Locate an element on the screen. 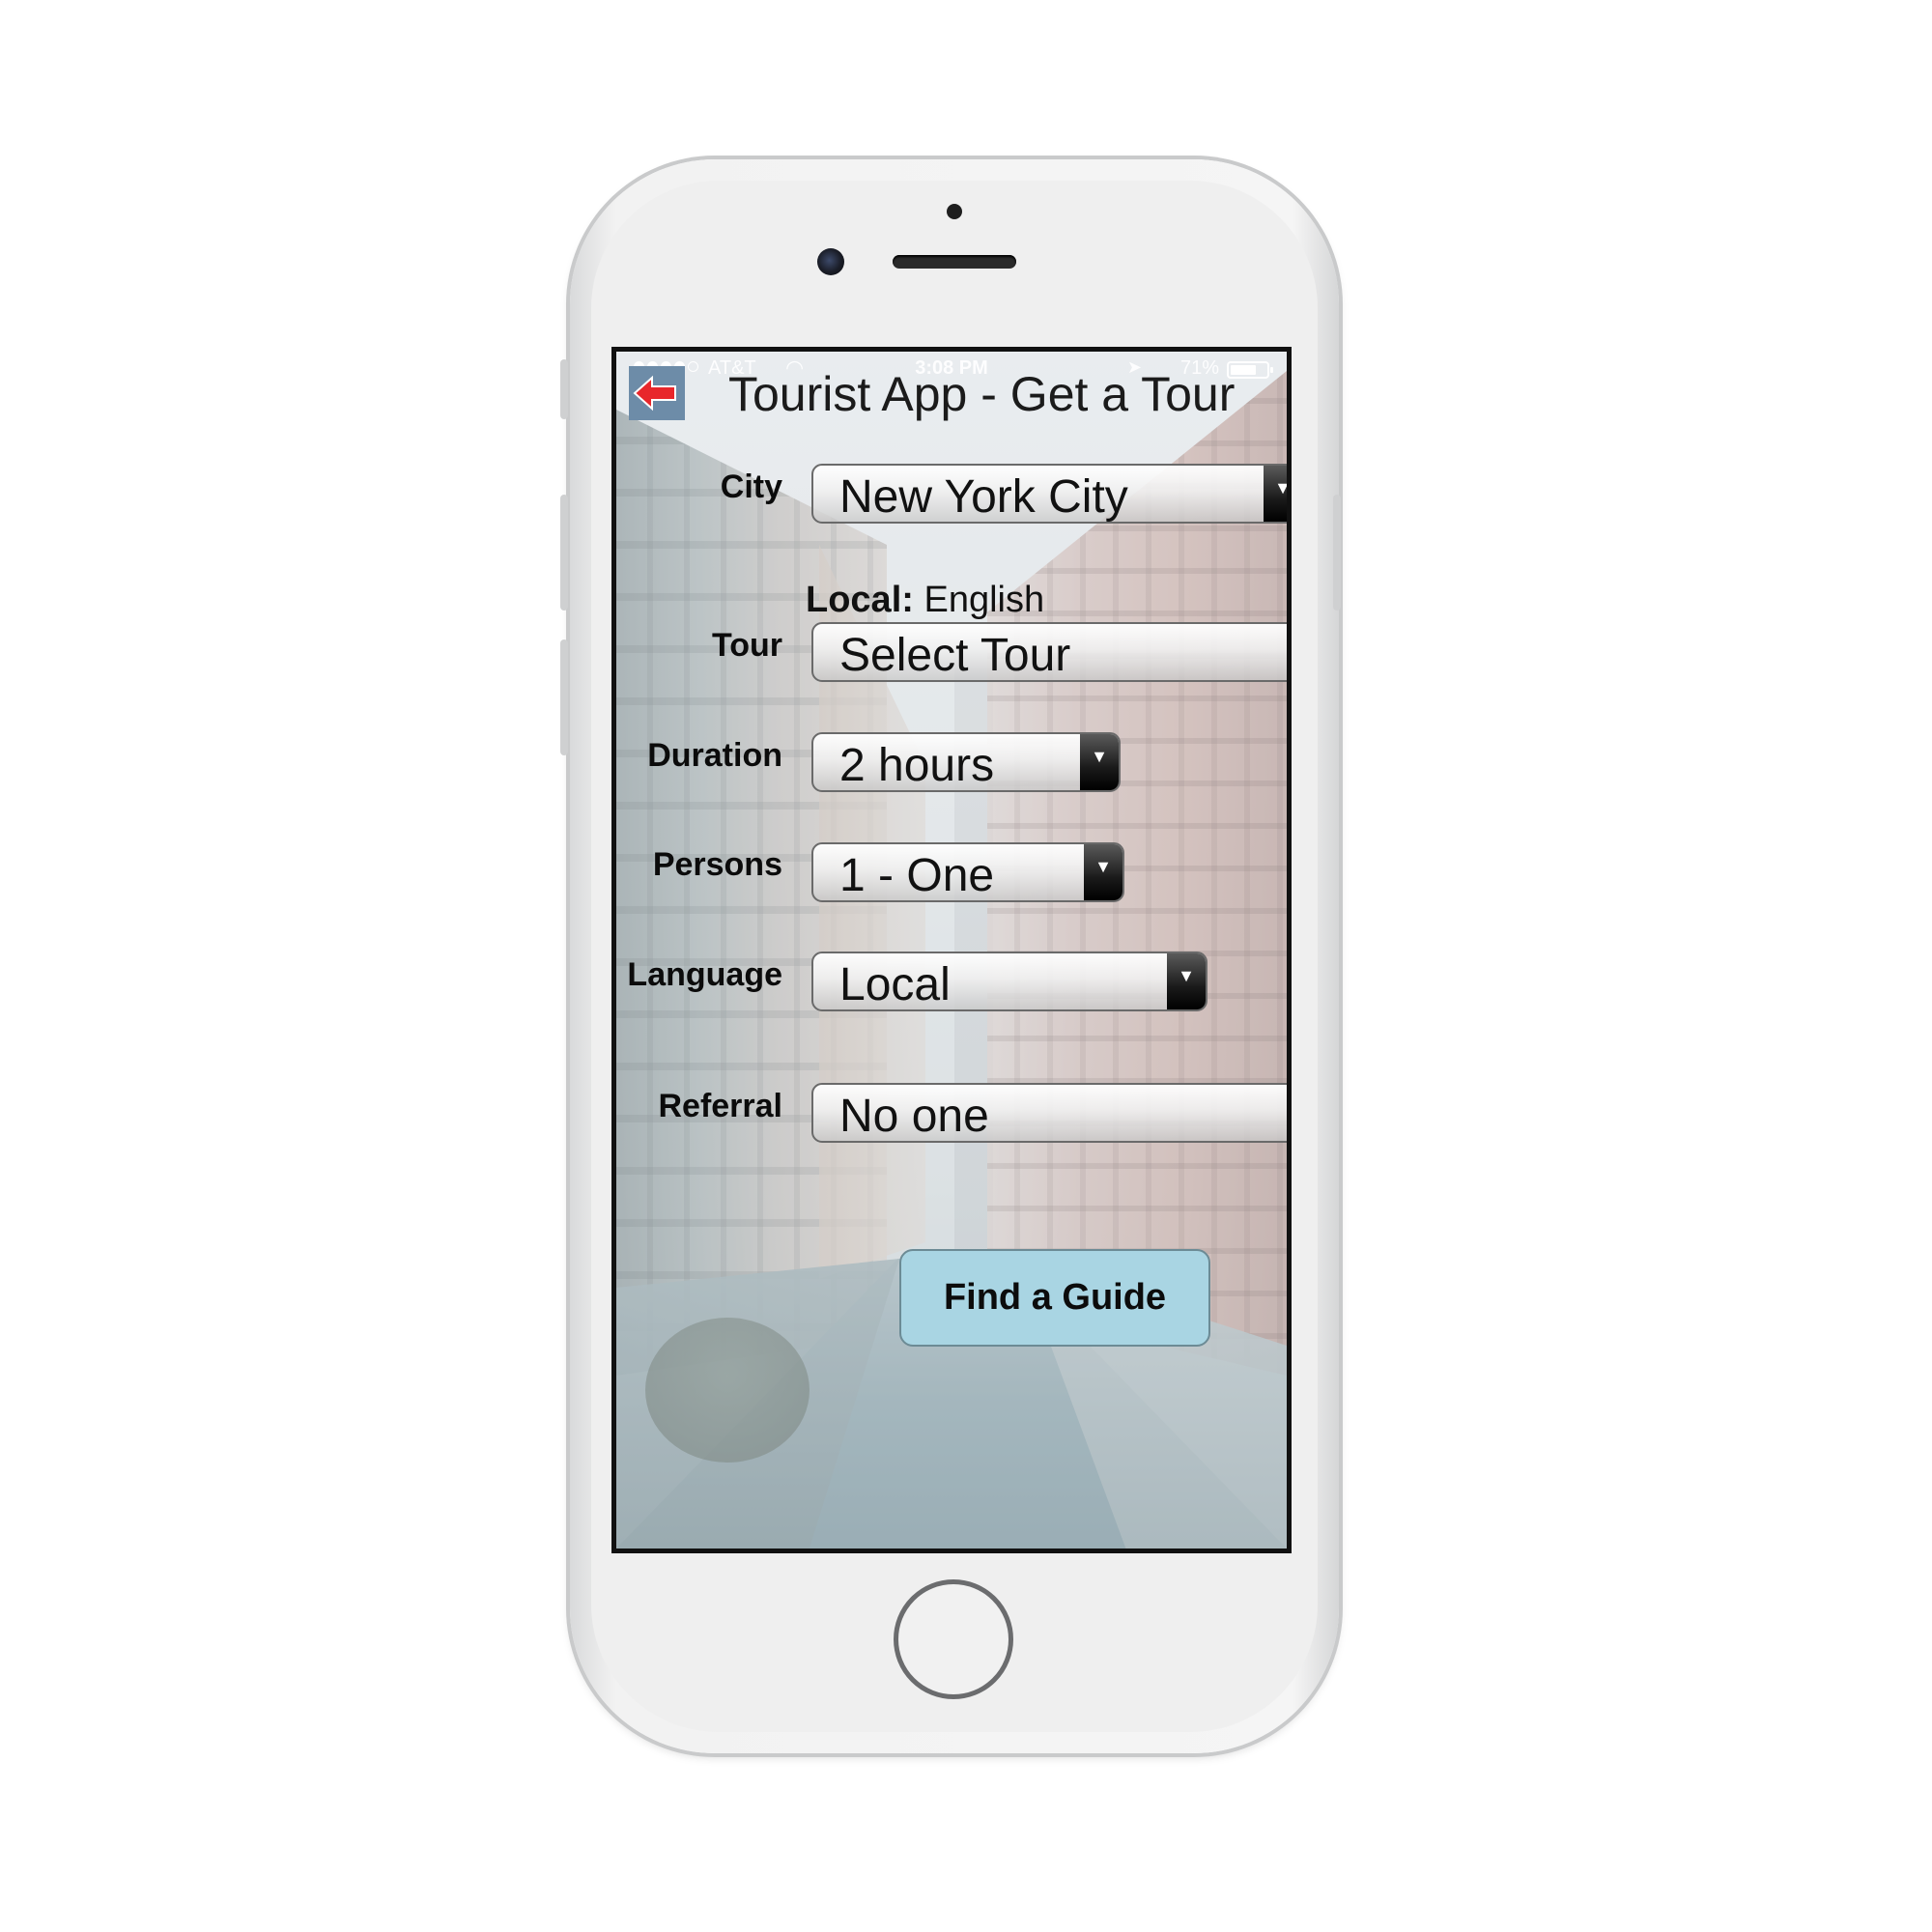  tour-select: Select Tour is located at coordinates (1049, 652).